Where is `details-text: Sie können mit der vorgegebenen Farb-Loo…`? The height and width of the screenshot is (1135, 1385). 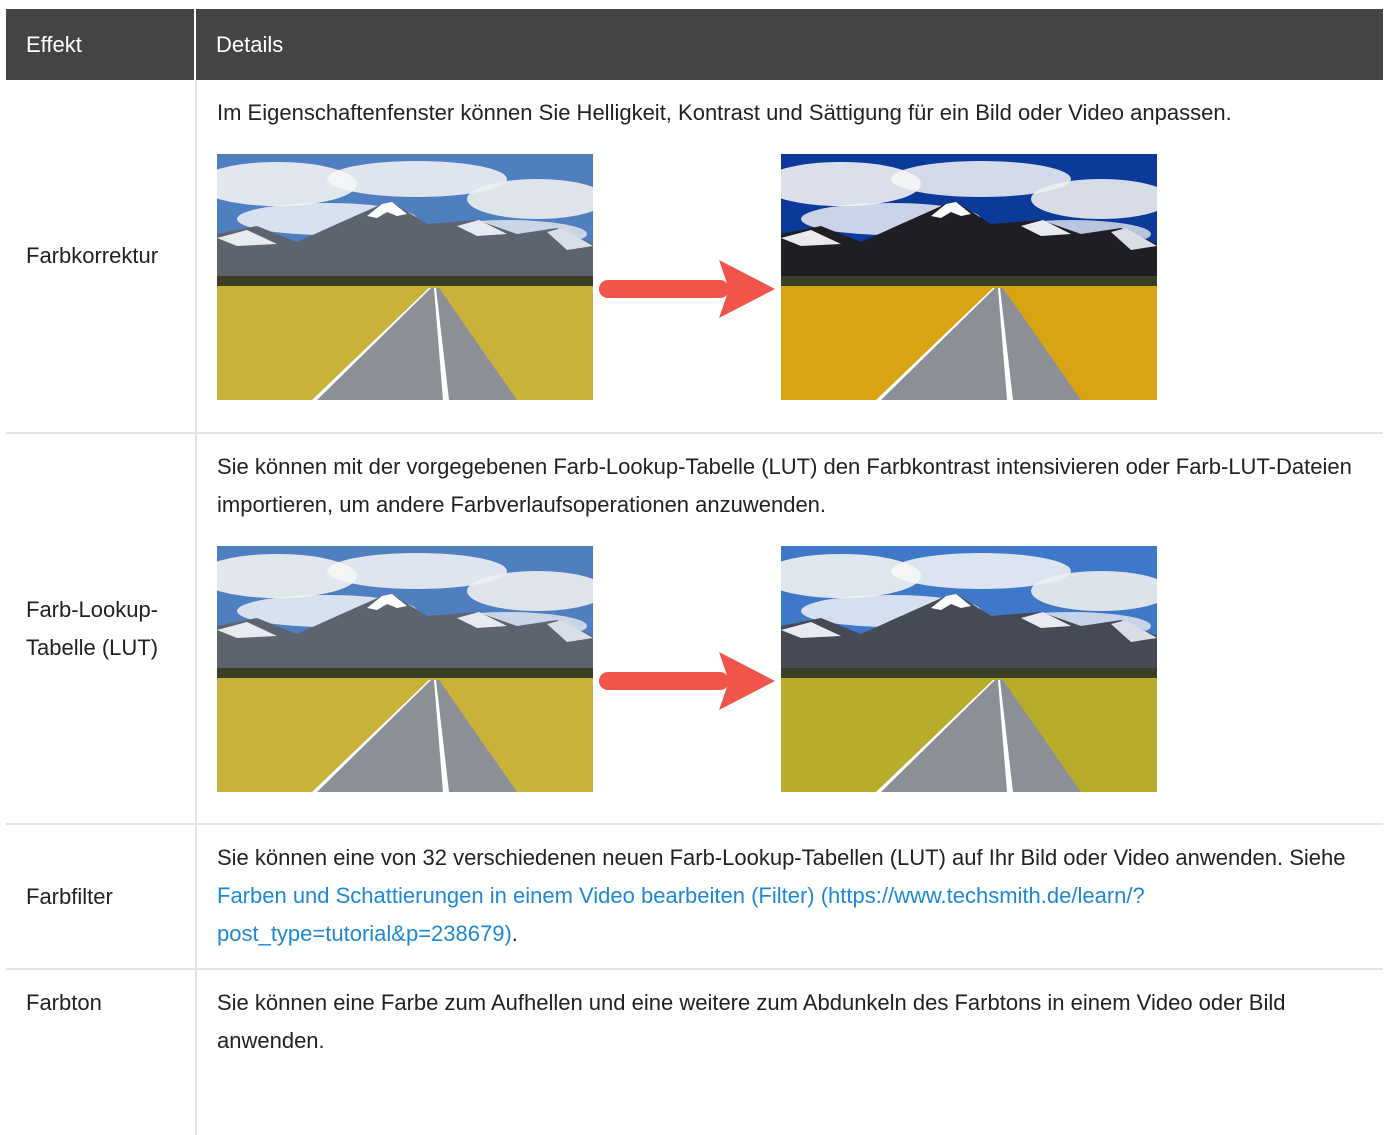
details-text: Sie können mit der vorgegebenen Farb-Loo… is located at coordinates (784, 485).